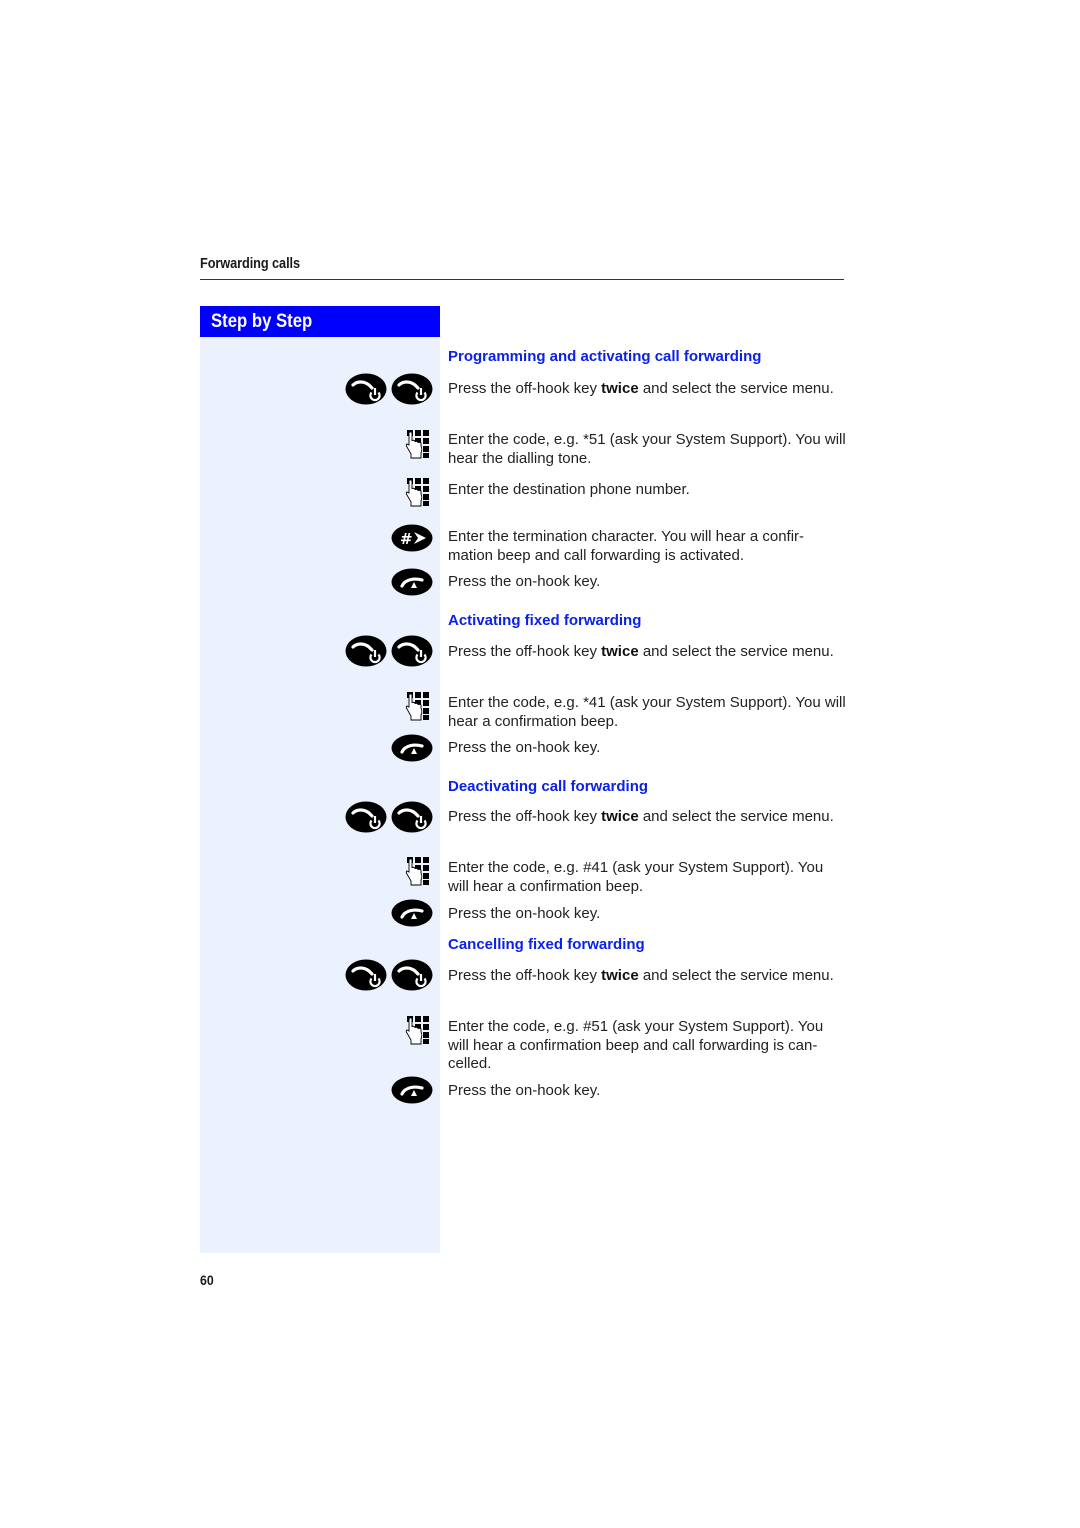 The height and width of the screenshot is (1528, 1080). Describe the element at coordinates (262, 321) in the screenshot. I see `sidebar-title: Step by Step` at that location.